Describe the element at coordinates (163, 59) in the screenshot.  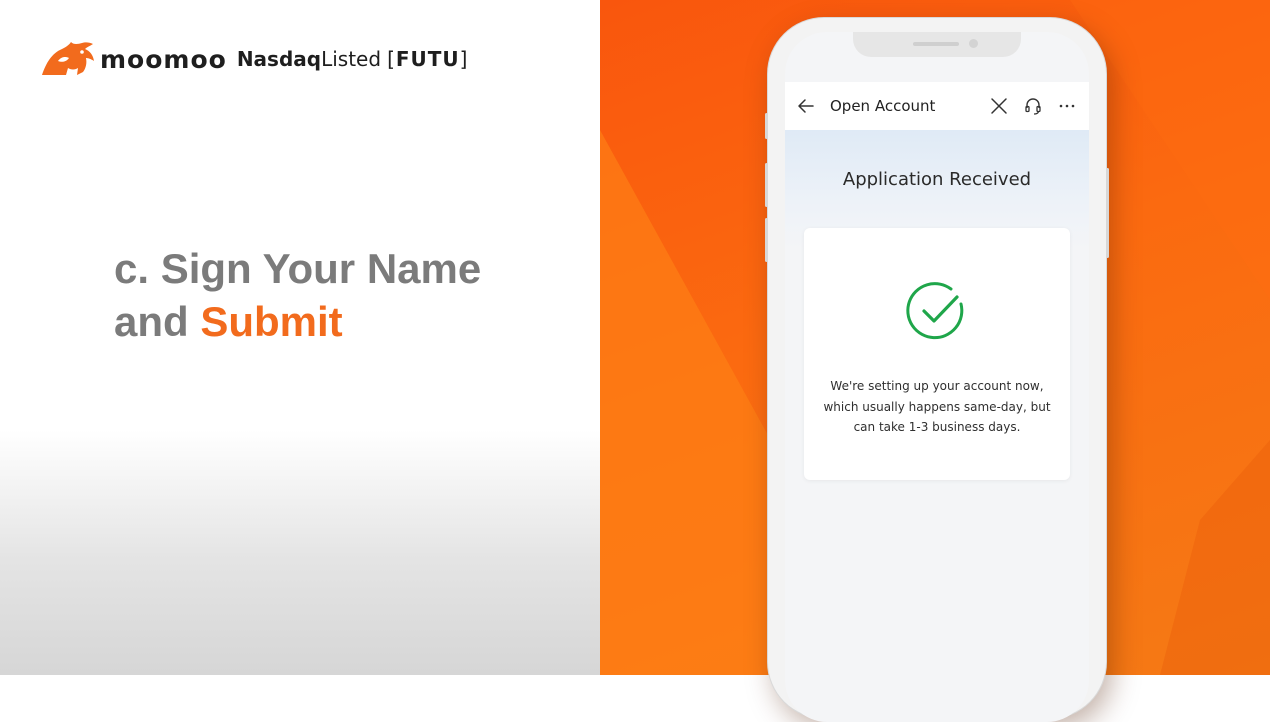
I see `brand-name: moomoo` at that location.